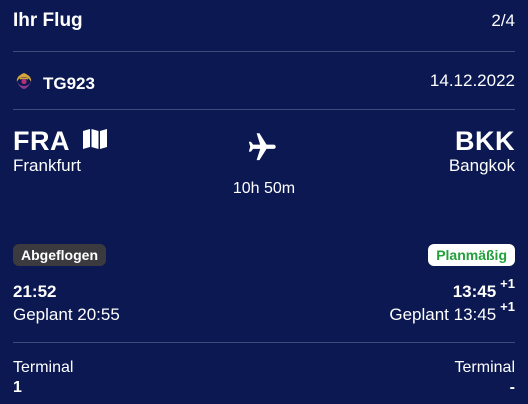 The width and height of the screenshot is (528, 404). What do you see at coordinates (485, 141) in the screenshot?
I see `destination-code: BKK` at bounding box center [485, 141].